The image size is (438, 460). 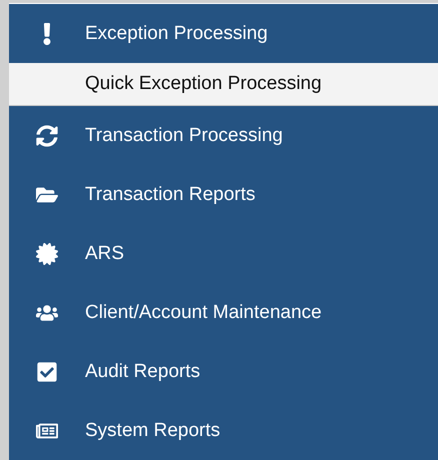 What do you see at coordinates (47, 135) in the screenshot?
I see `refresh-icon` at bounding box center [47, 135].